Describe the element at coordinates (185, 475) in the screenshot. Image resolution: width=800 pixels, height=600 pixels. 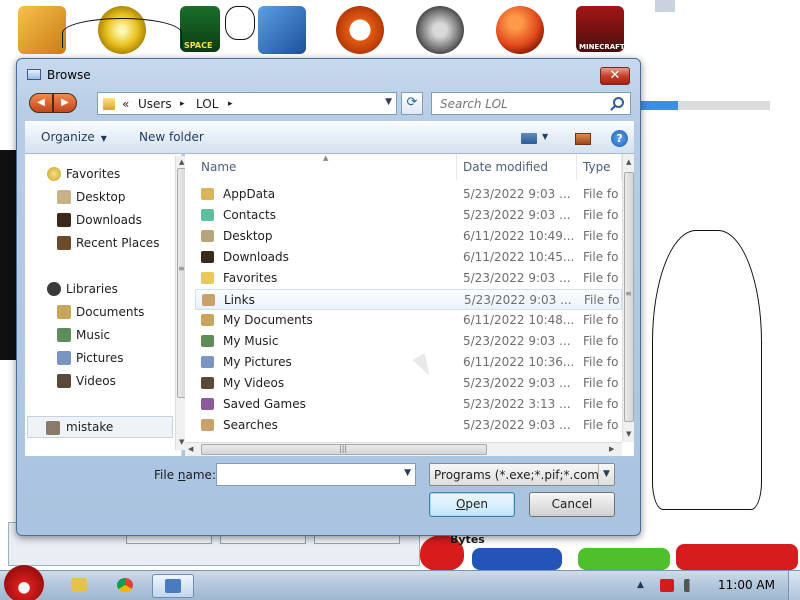
I see `file-name-label: File name:` at that location.